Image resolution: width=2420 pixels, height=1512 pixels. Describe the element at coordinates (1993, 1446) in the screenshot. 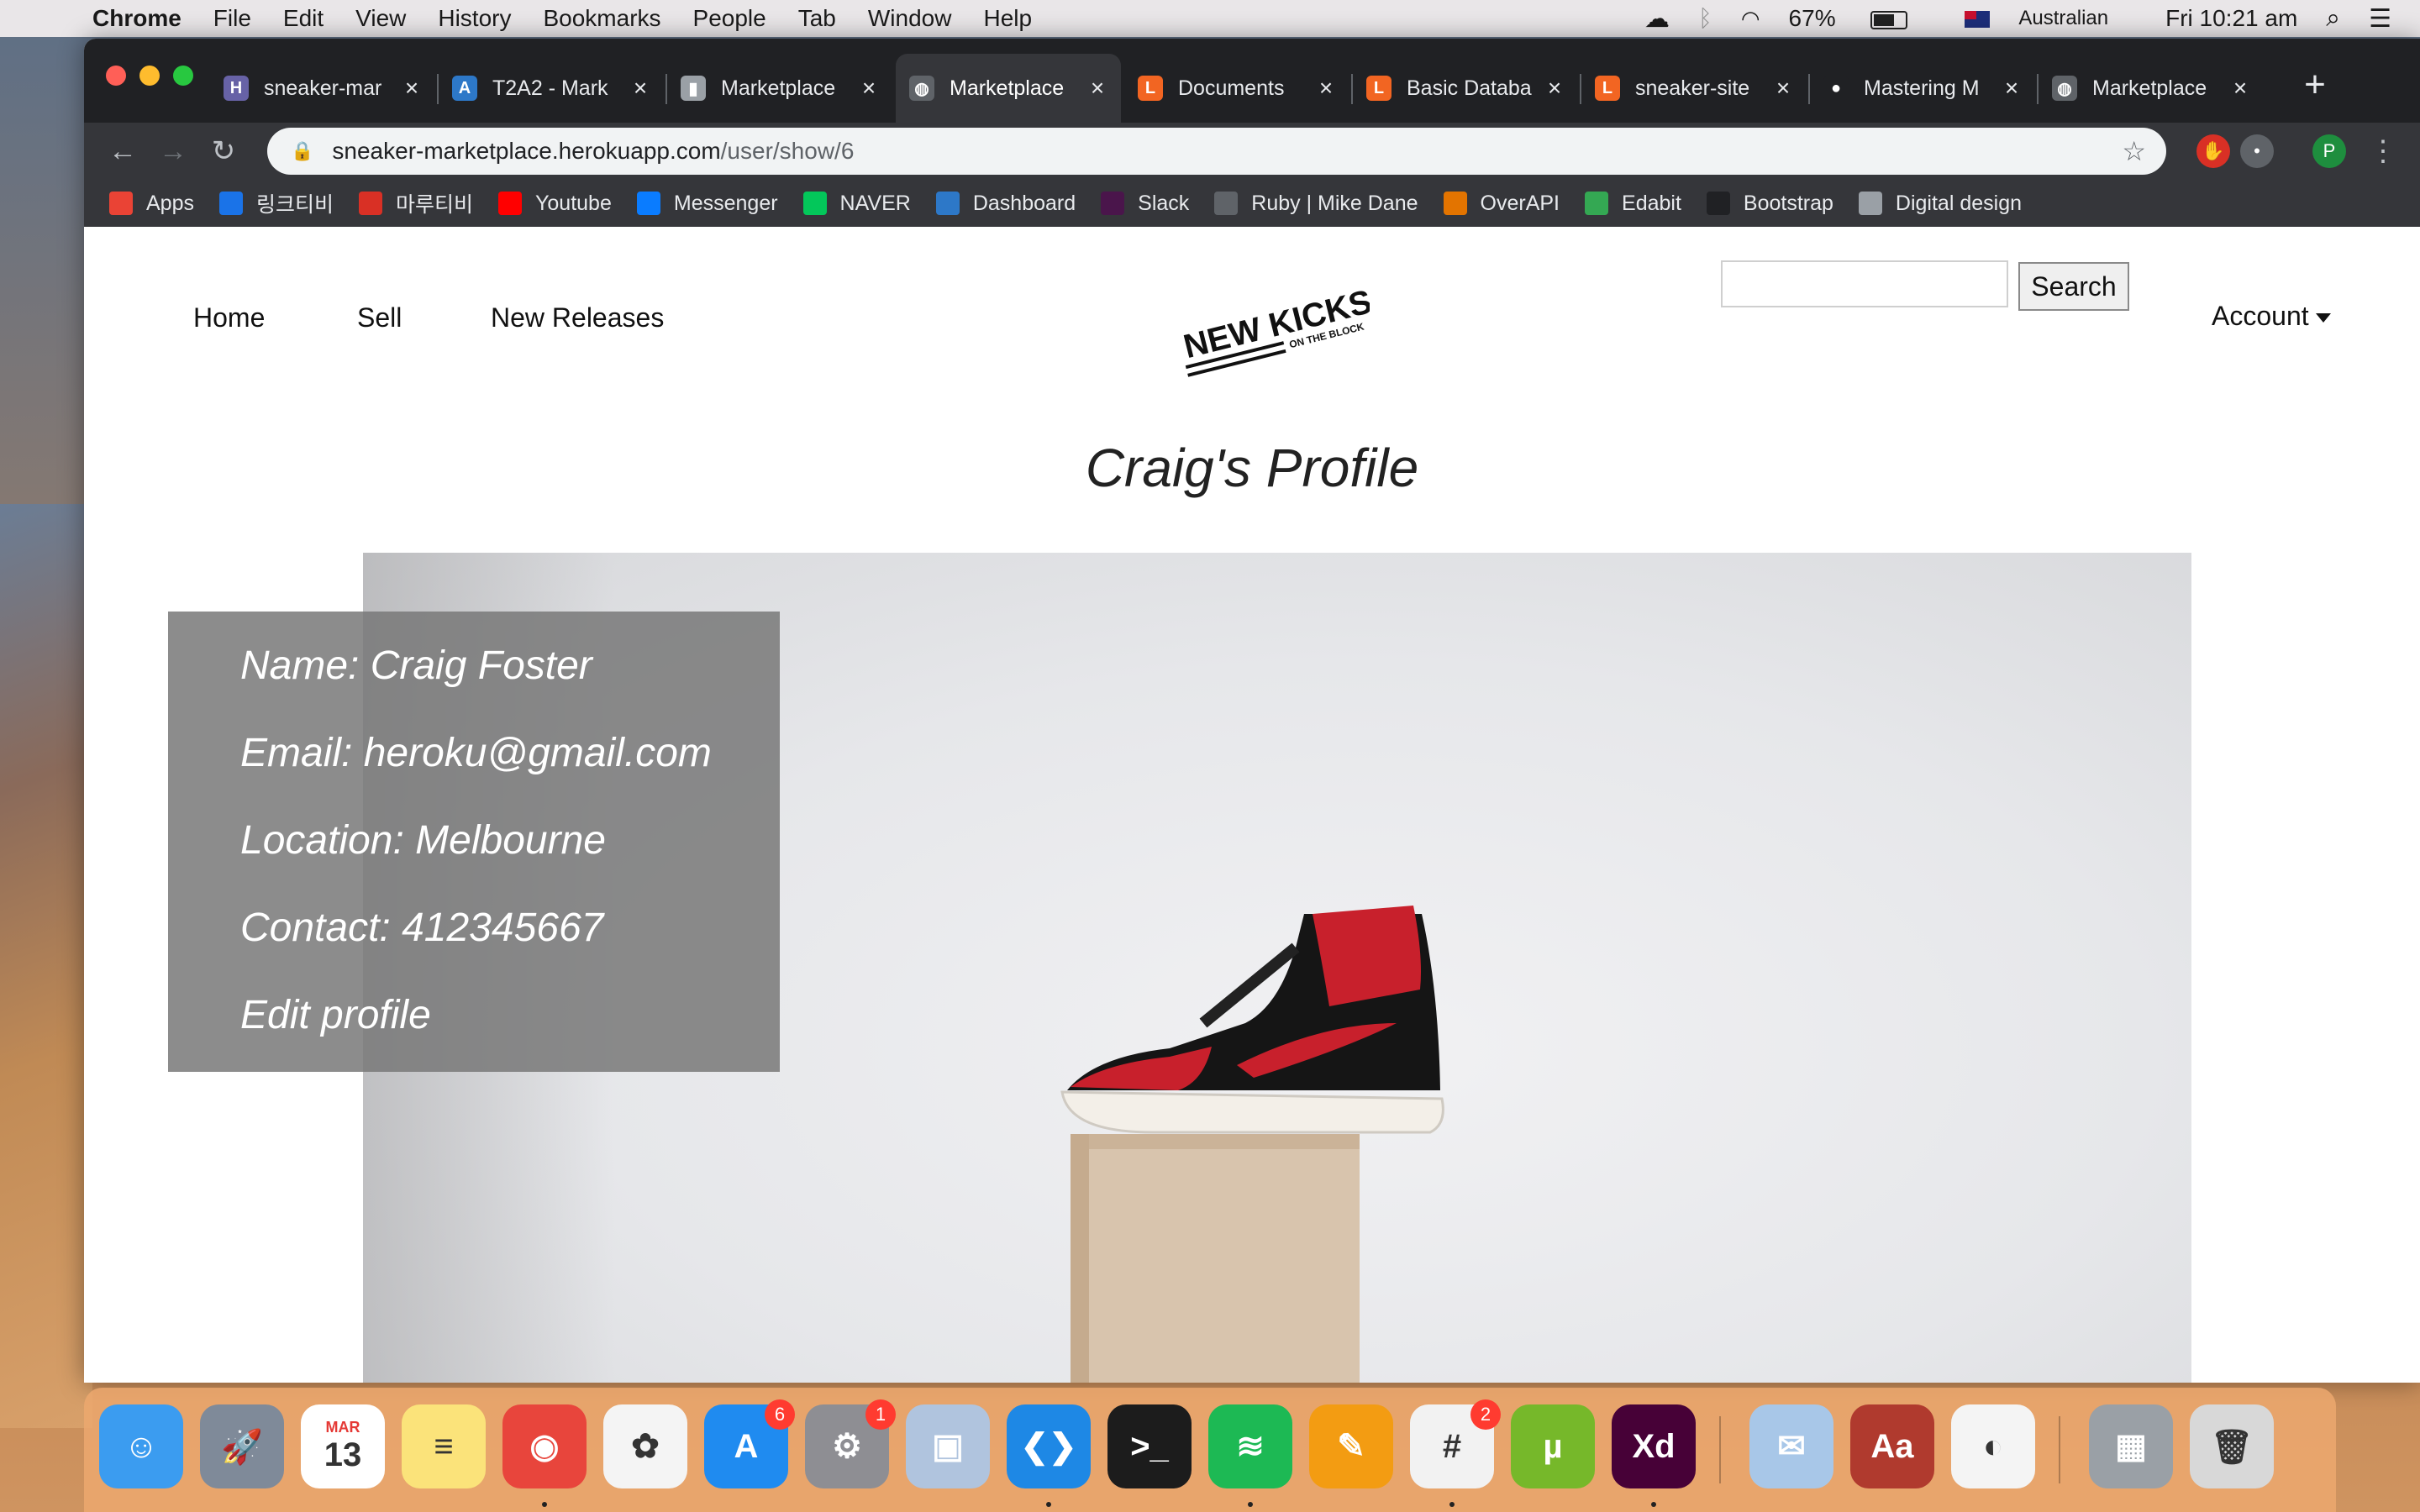

I see `sequel-pro-icon: ◐` at that location.